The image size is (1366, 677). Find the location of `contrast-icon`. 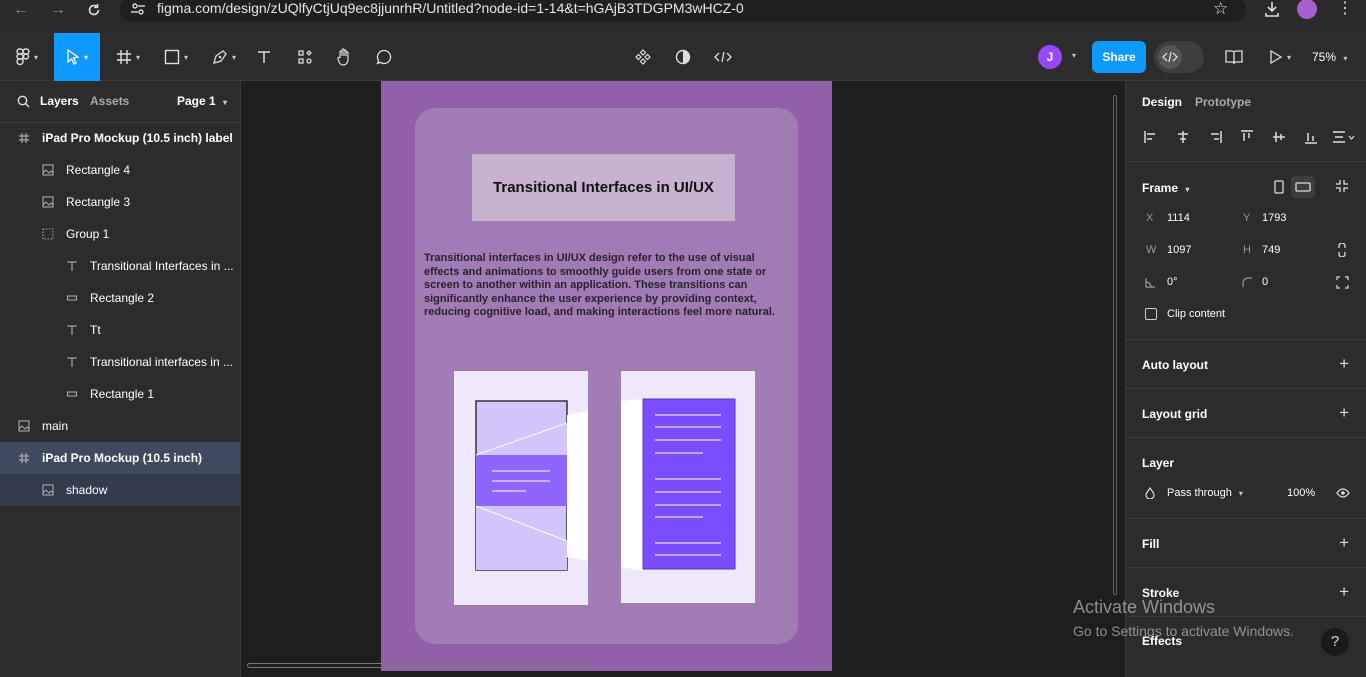

contrast-icon is located at coordinates (683, 57).